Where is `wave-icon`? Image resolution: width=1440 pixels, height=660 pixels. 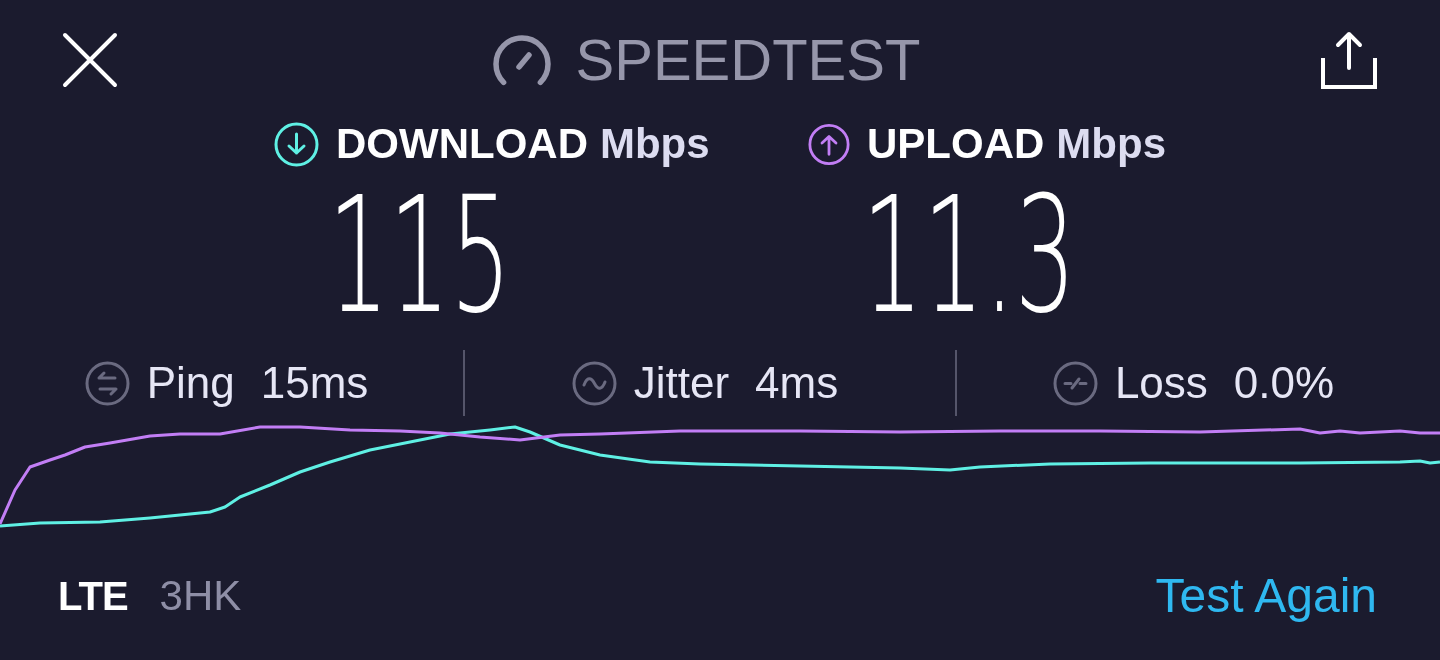 wave-icon is located at coordinates (594, 383).